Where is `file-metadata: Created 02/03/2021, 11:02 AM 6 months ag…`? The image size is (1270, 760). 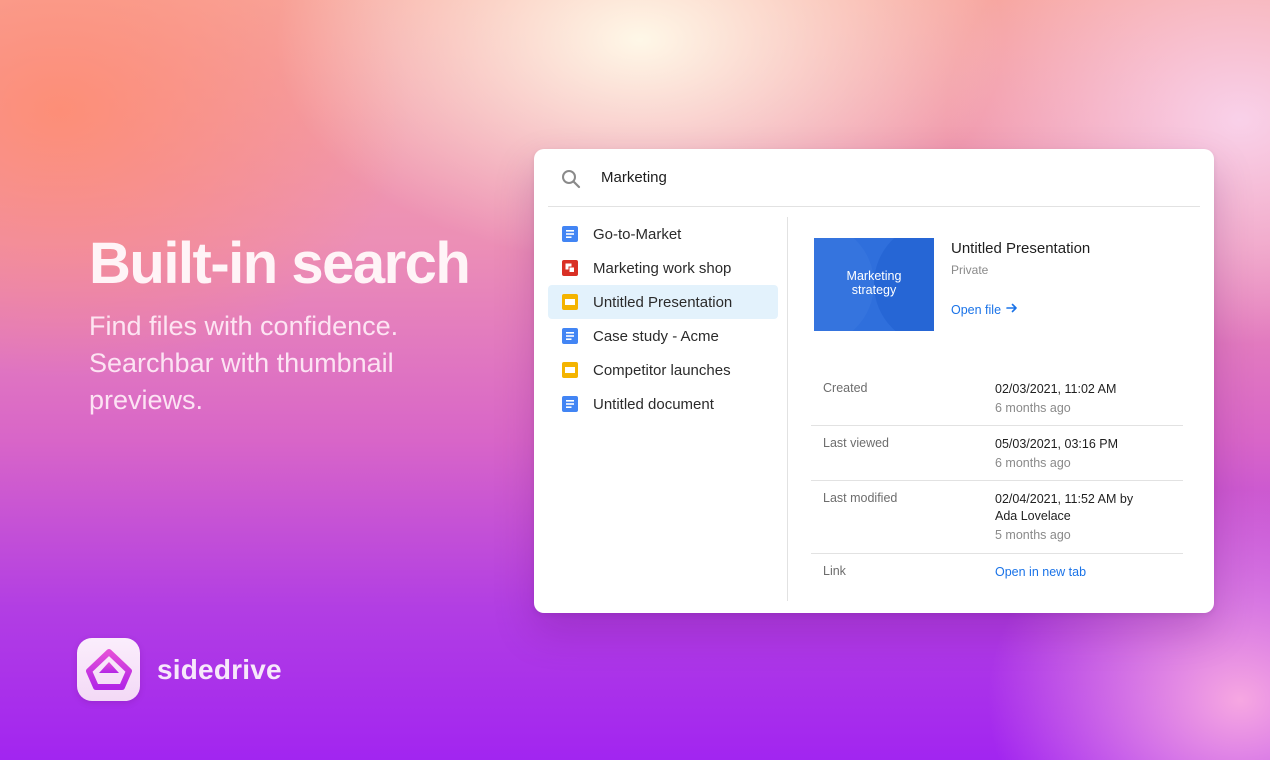
file-metadata: Created 02/03/2021, 11:02 AM 6 months ag… is located at coordinates (997, 482).